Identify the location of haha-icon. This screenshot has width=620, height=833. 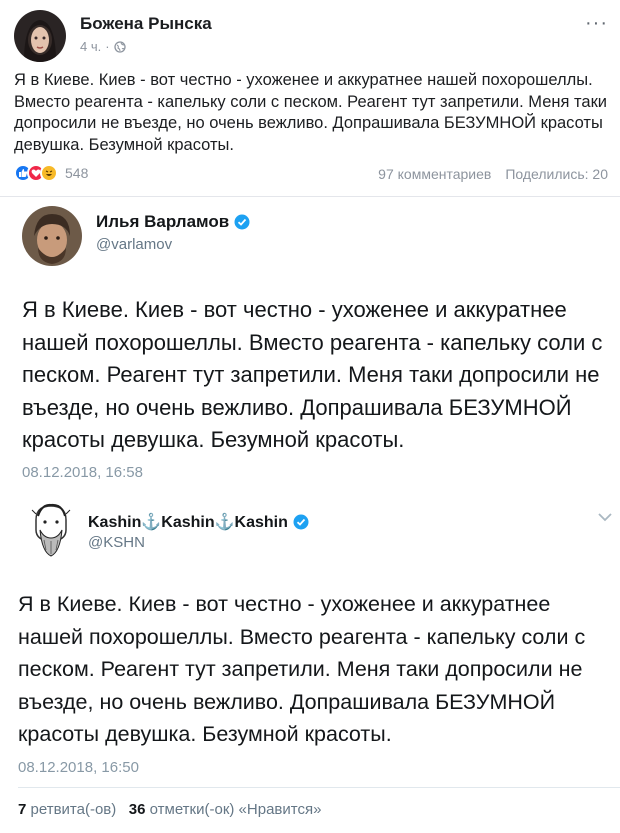
(49, 173).